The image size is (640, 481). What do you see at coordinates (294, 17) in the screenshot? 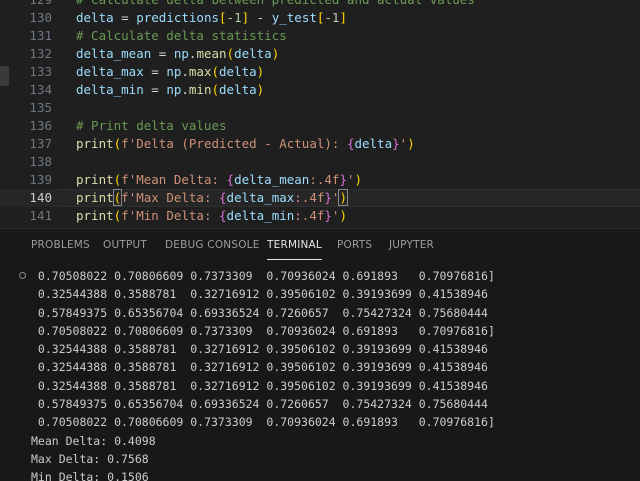
I see `code-token: y_test` at bounding box center [294, 17].